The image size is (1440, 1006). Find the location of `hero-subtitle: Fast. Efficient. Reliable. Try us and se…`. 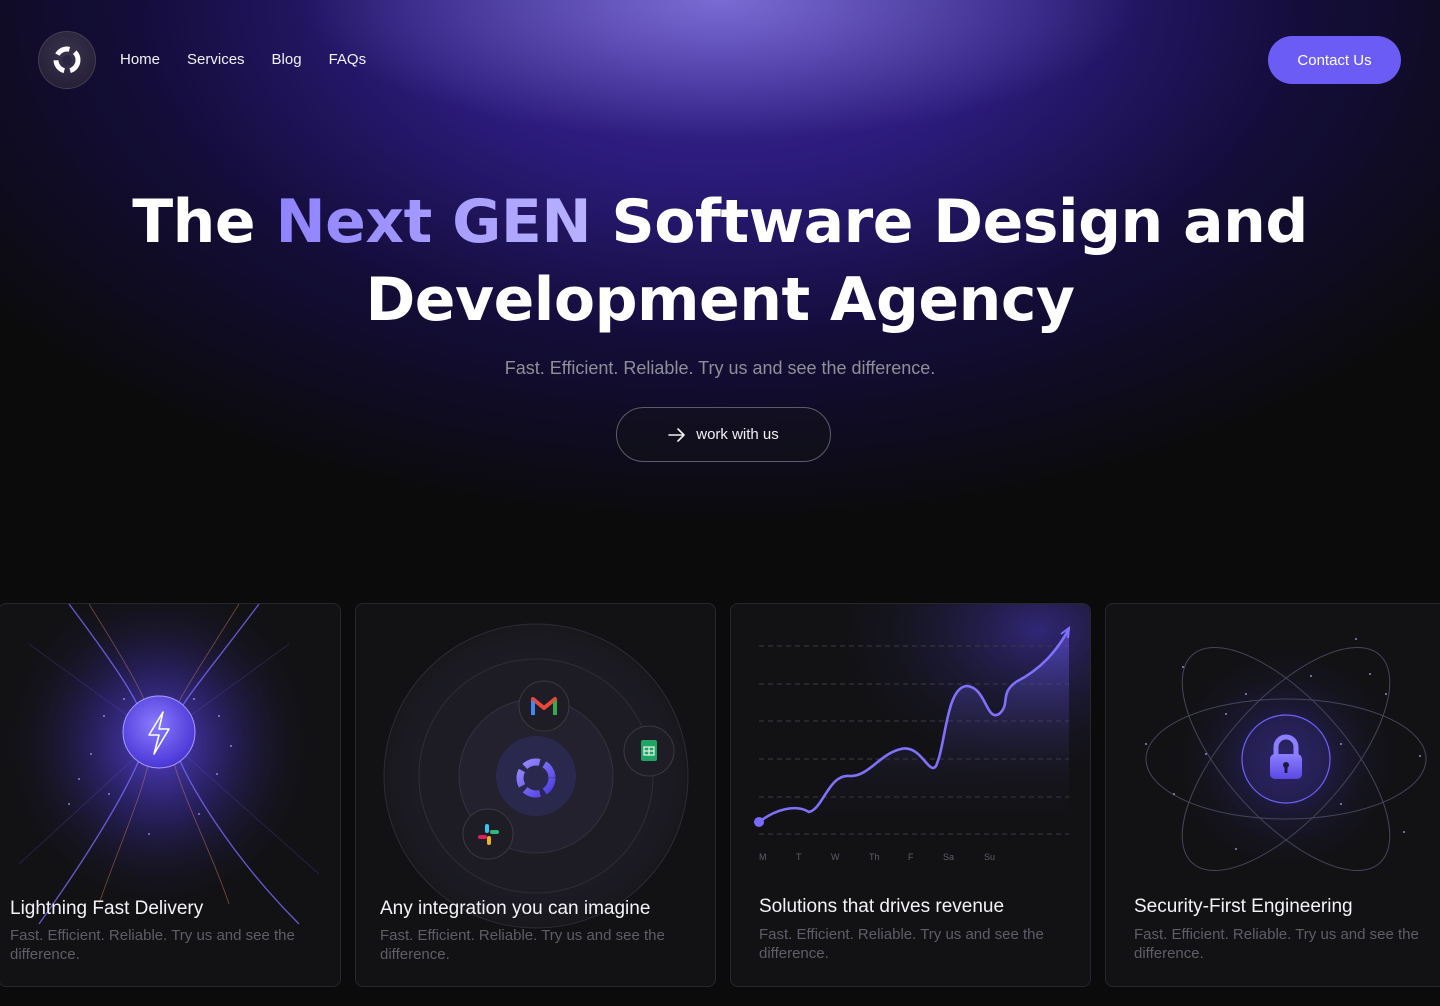

hero-subtitle: Fast. Efficient. Reliable. Try us and se… is located at coordinates (720, 368).